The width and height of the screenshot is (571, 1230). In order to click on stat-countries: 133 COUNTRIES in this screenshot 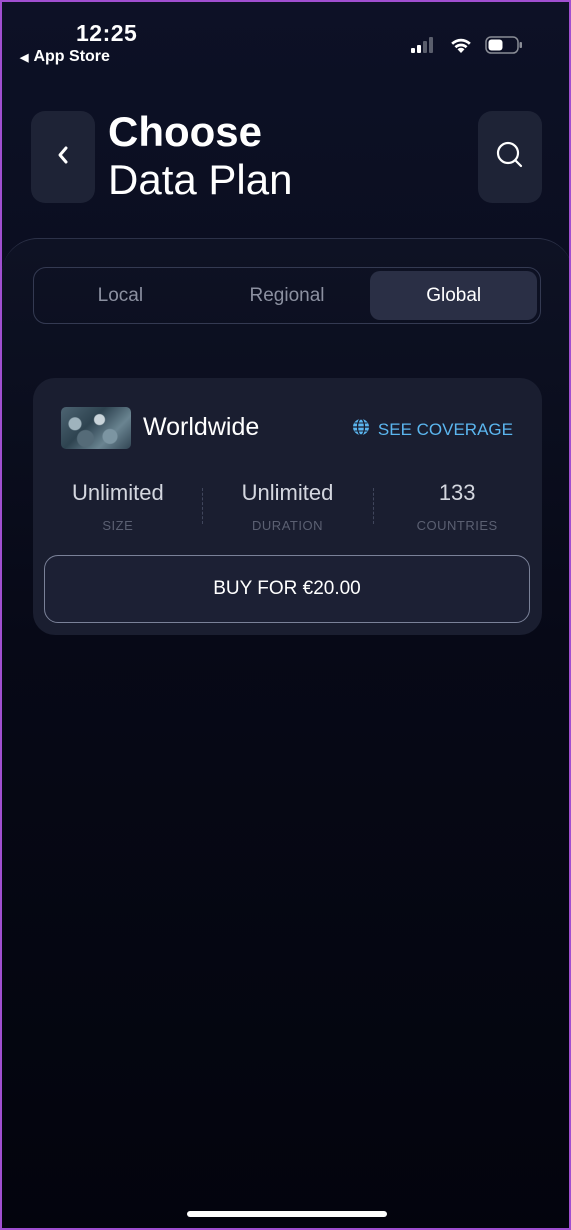, I will do `click(457, 506)`.